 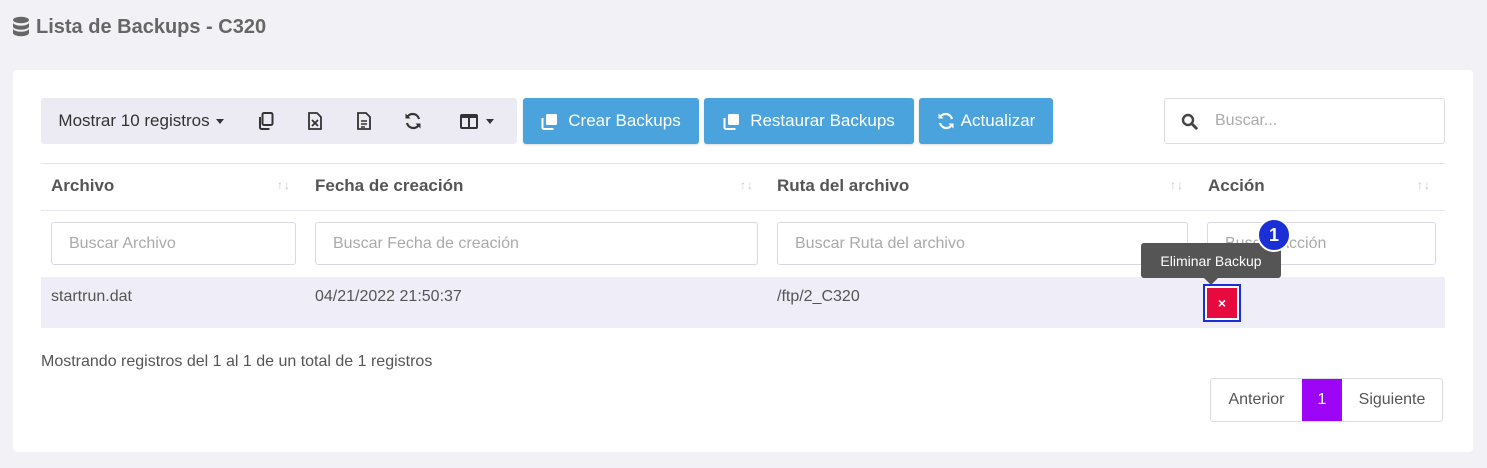 What do you see at coordinates (743, 210) in the screenshot?
I see `header-bottom-border` at bounding box center [743, 210].